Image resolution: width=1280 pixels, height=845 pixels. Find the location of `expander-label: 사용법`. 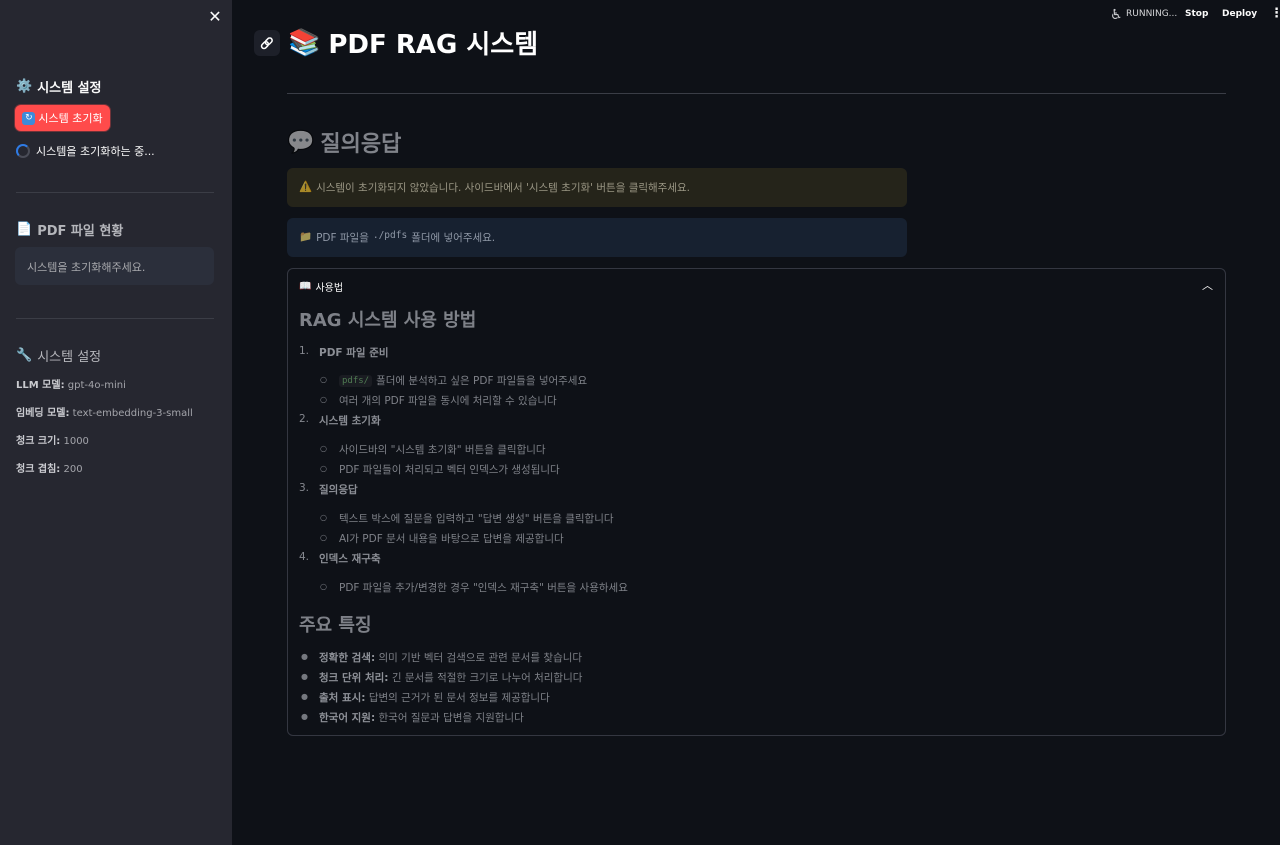

expander-label: 사용법 is located at coordinates (329, 288).